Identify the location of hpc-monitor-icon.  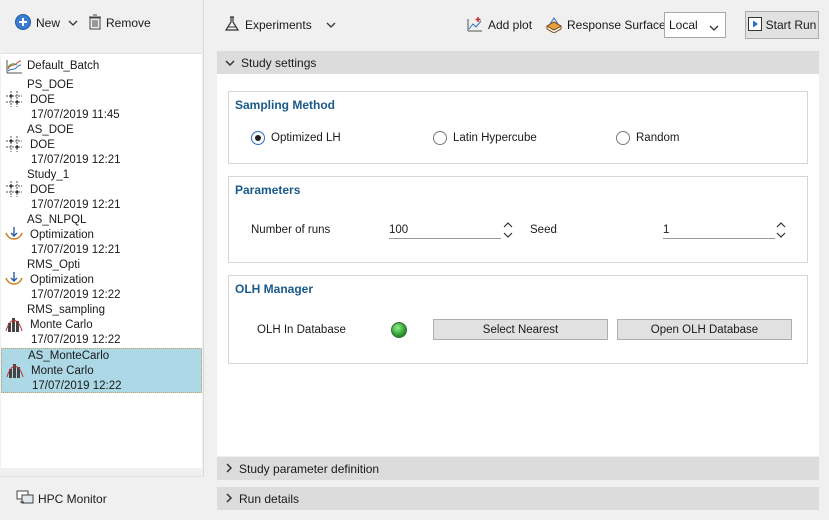
(25, 498).